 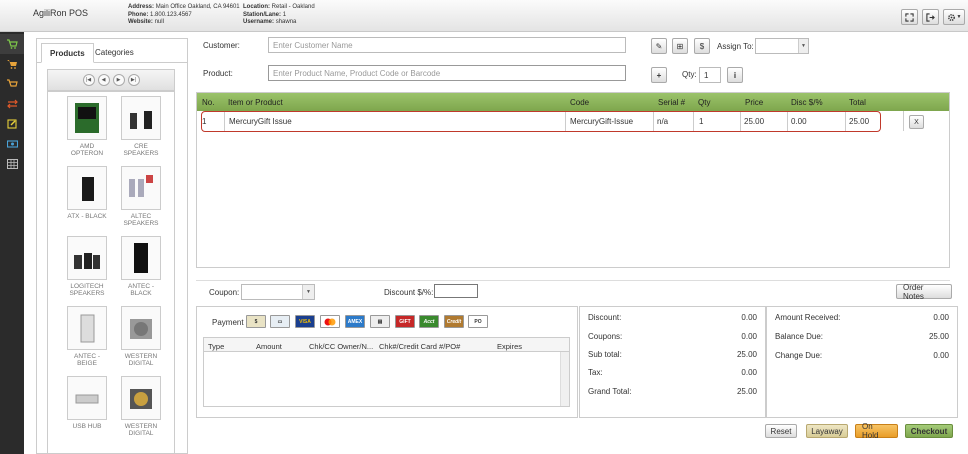 I want to click on sidebar-table, so click(x=12, y=164).